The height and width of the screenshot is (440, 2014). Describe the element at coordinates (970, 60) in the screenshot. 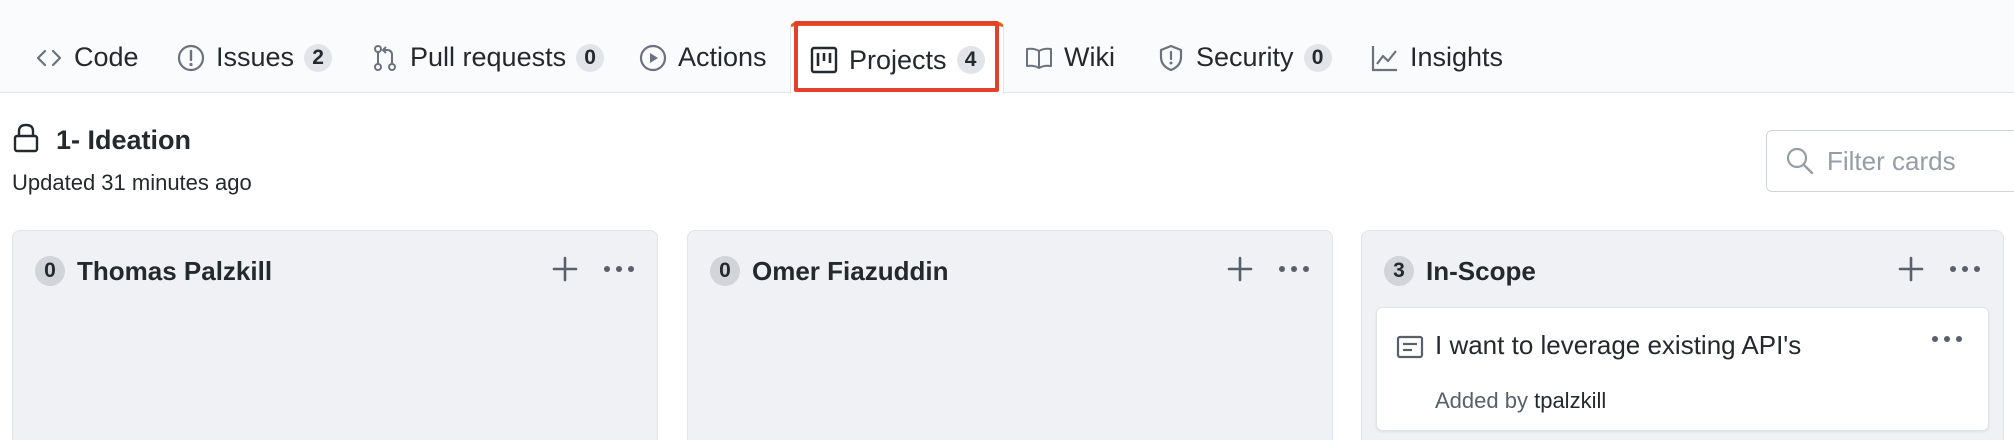

I see `projects-counter: 4` at that location.